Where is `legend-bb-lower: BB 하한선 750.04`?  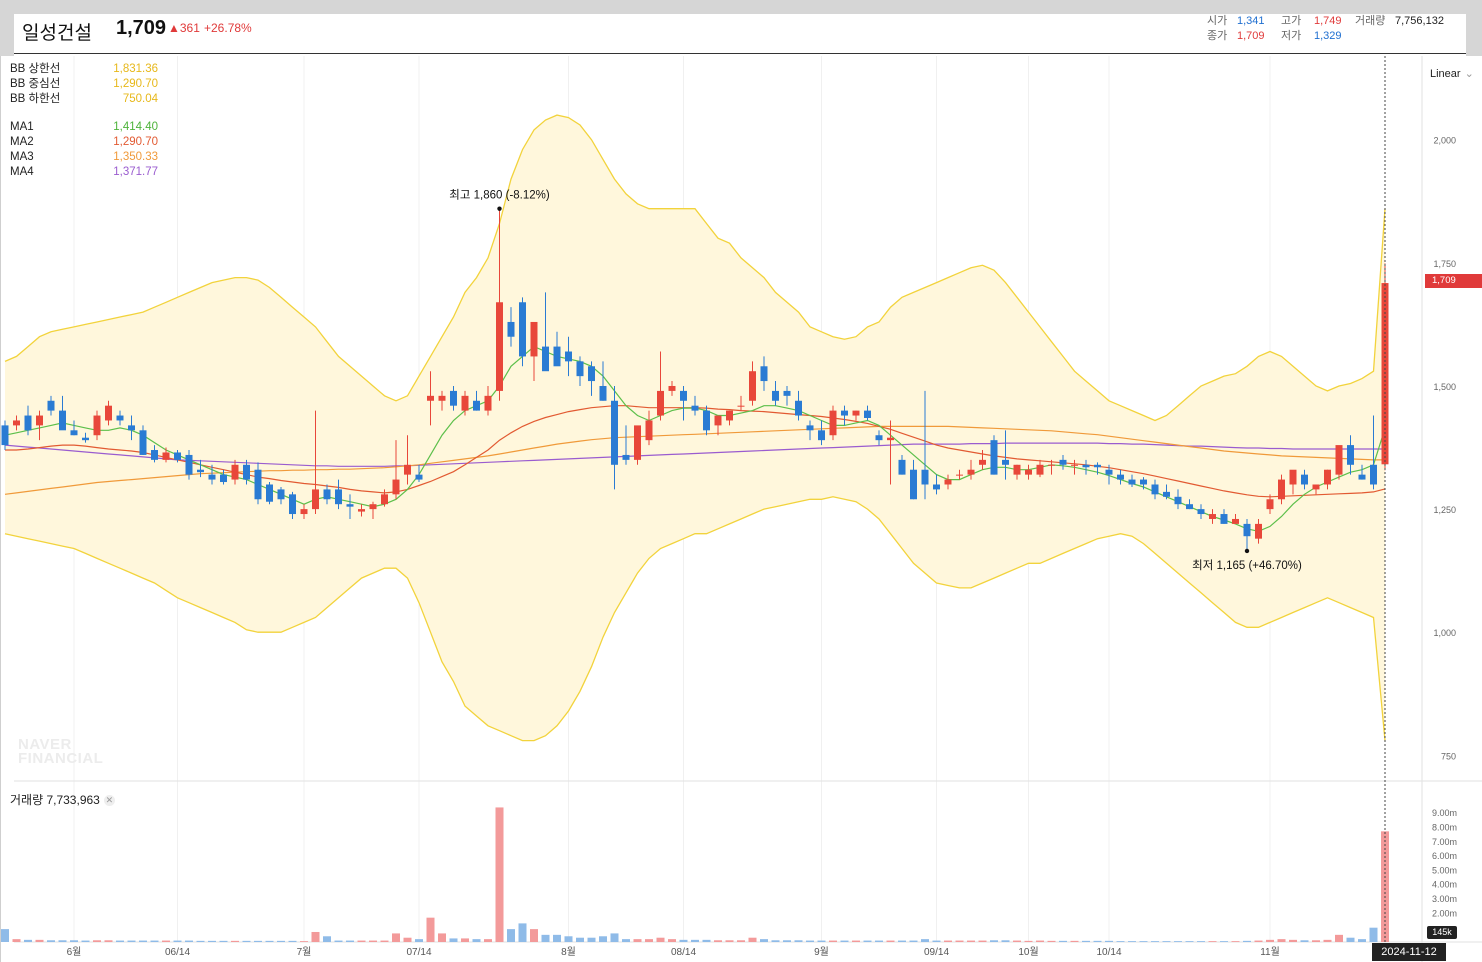
legend-bb-lower: BB 하한선 750.04 is located at coordinates (84, 99).